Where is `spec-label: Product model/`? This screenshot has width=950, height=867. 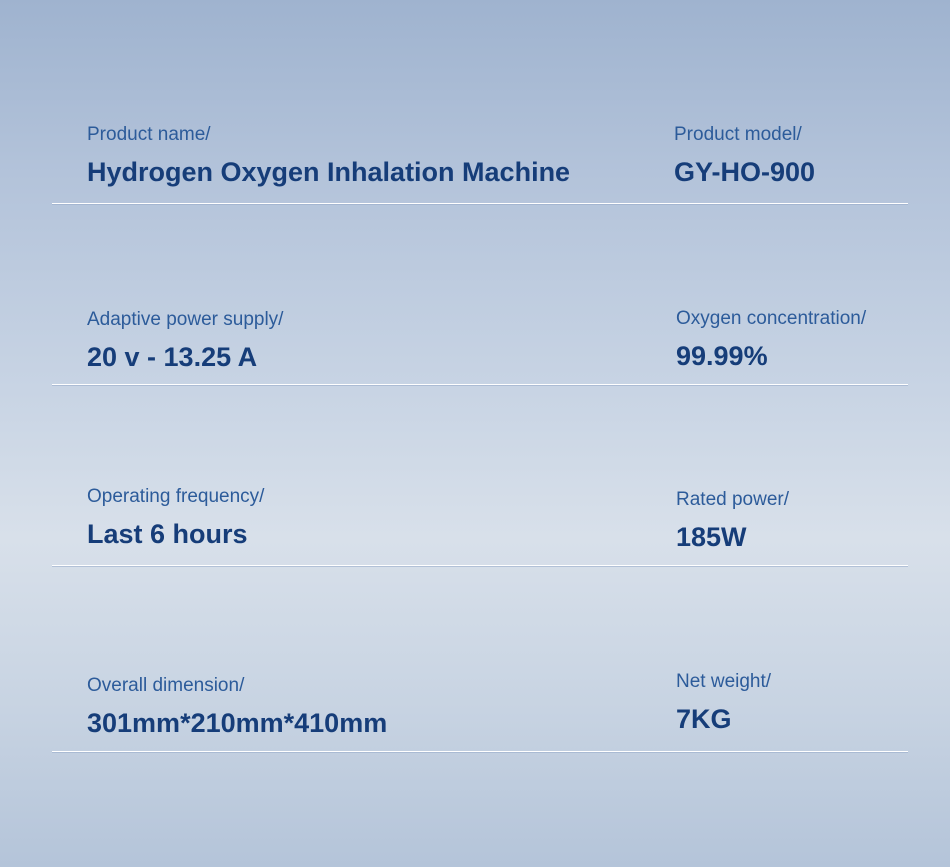
spec-label: Product model/ is located at coordinates (738, 134).